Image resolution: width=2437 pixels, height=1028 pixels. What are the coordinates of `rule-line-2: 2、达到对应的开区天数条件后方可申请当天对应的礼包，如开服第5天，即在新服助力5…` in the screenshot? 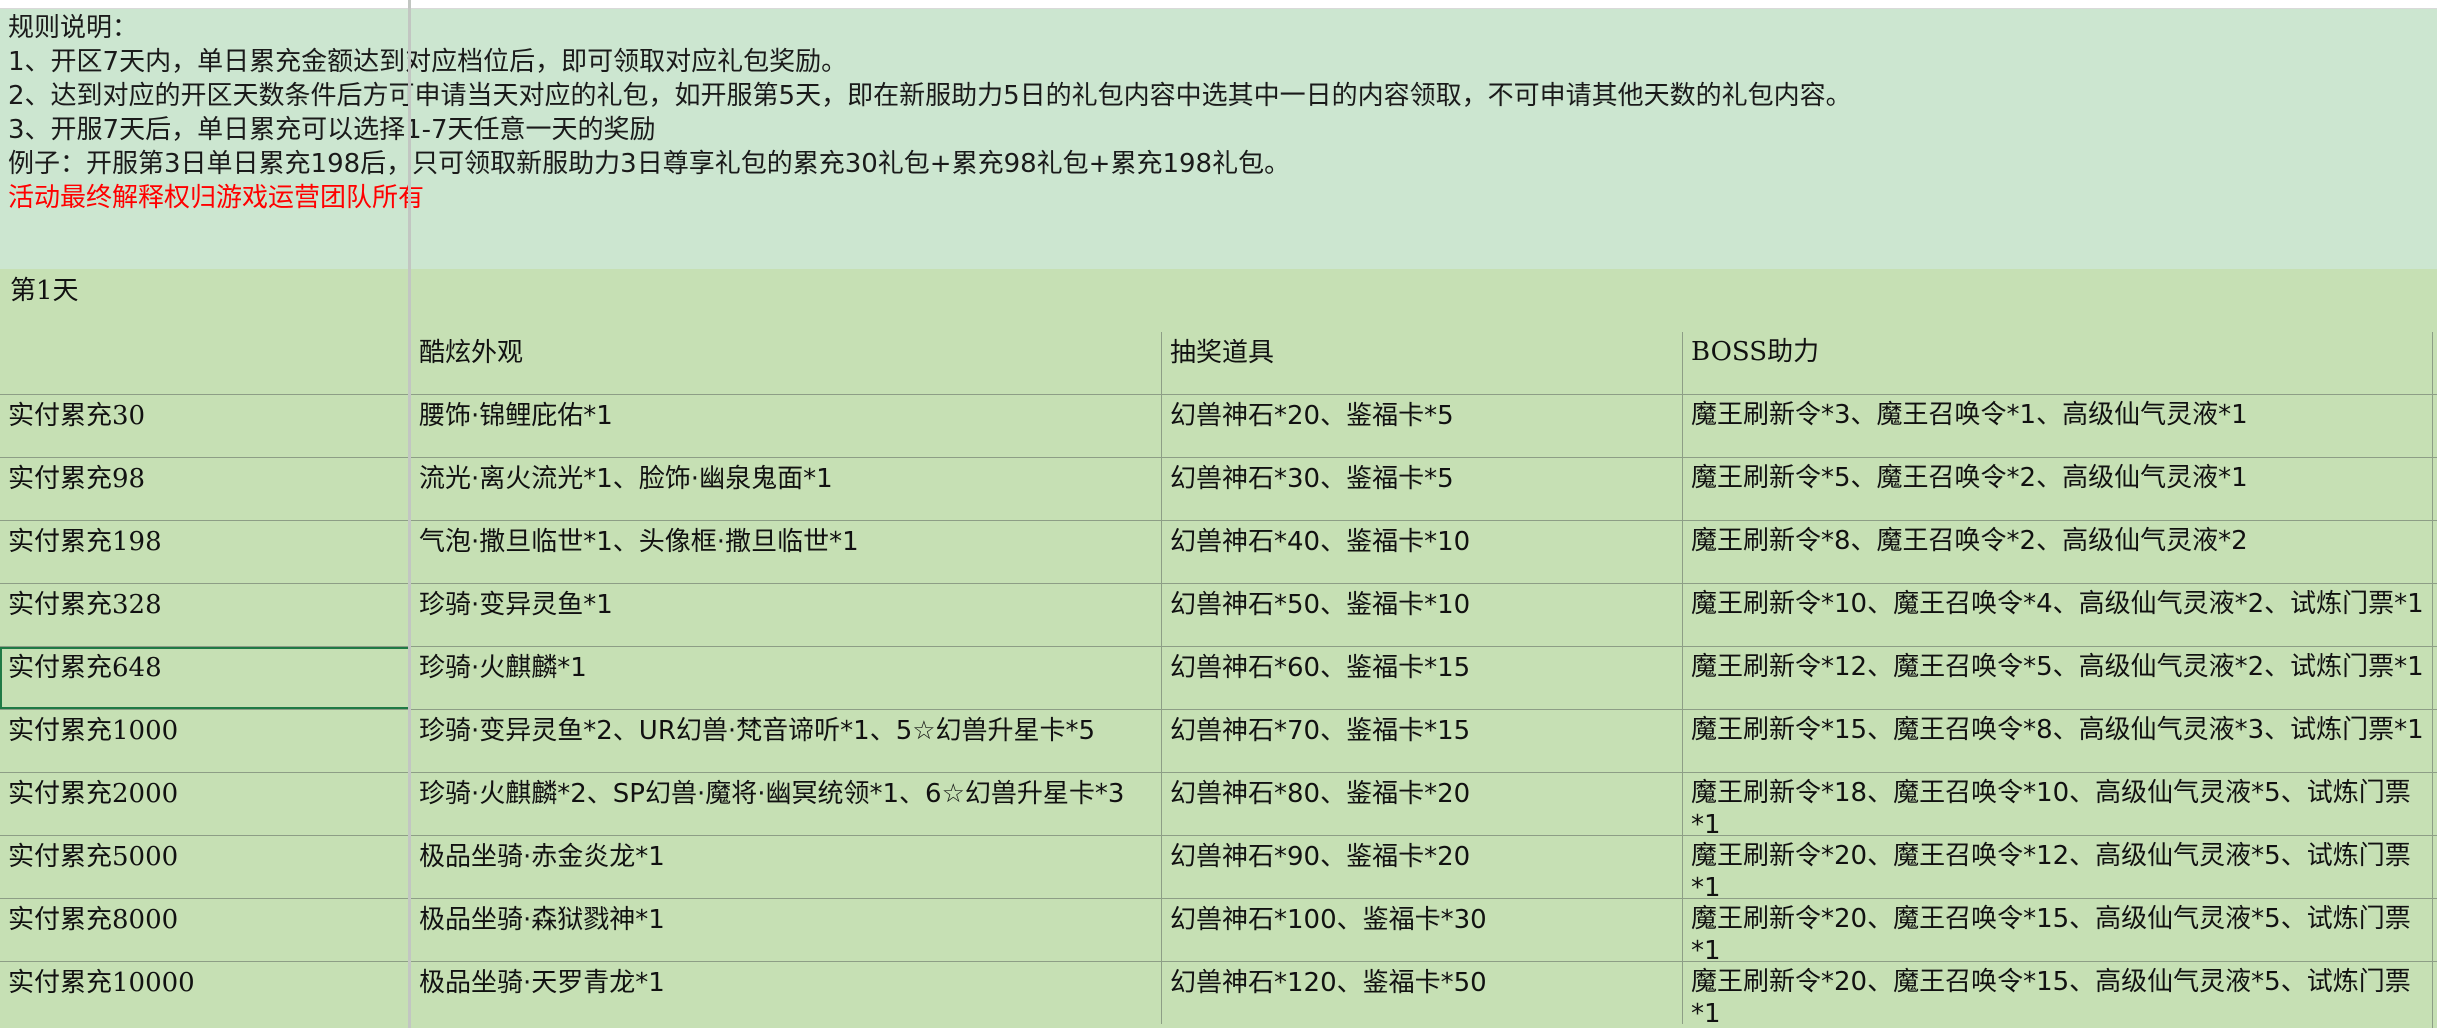 It's located at (930, 96).